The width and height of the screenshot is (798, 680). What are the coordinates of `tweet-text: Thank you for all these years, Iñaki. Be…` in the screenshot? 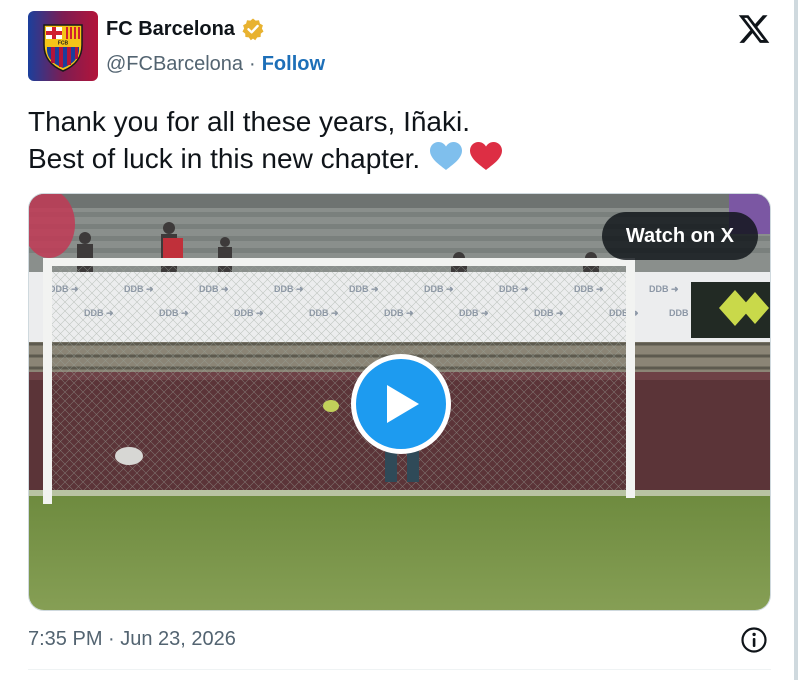 It's located at (267, 142).